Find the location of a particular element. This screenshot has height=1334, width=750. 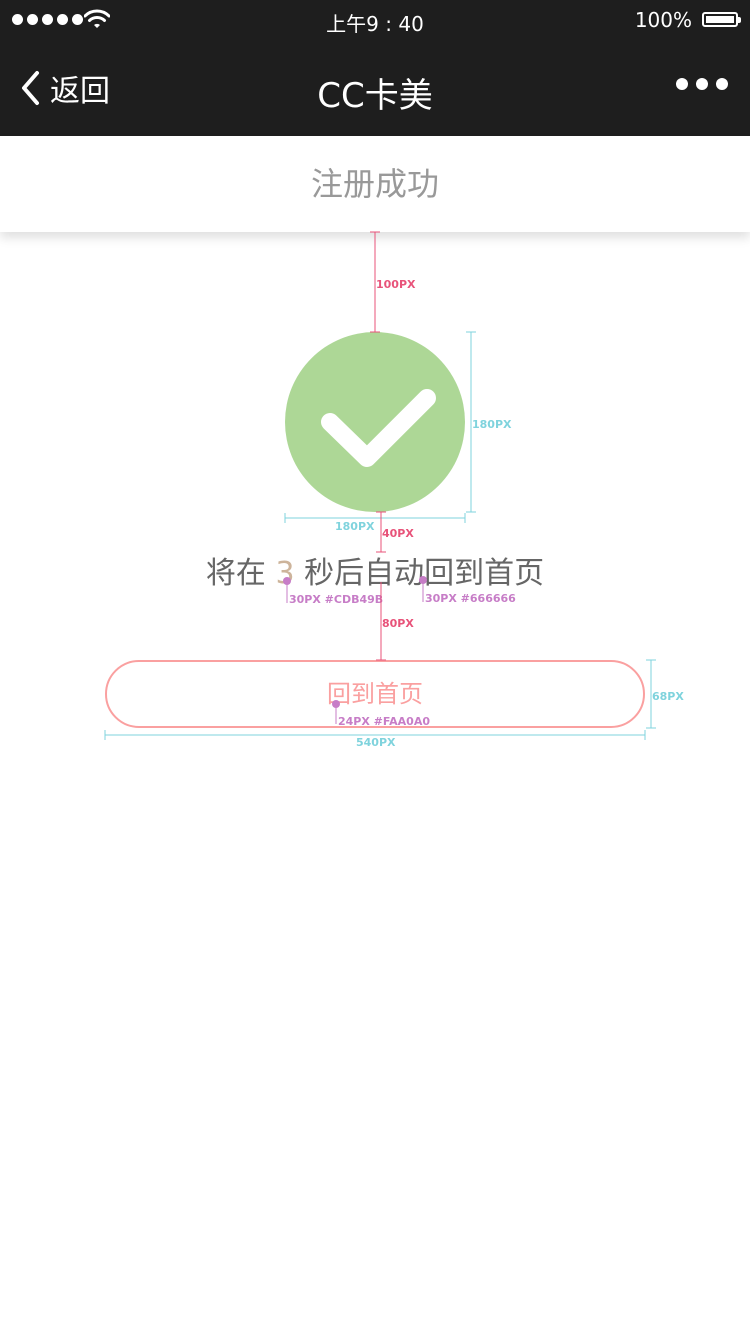

nav-title: CC卡美 is located at coordinates (375, 96).